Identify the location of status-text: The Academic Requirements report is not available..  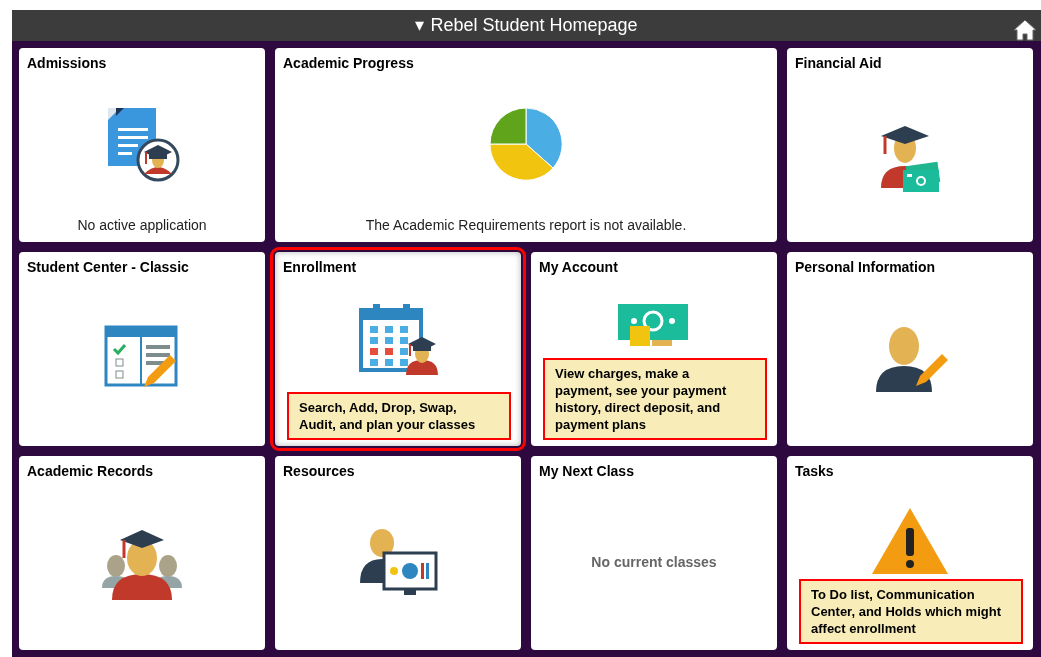
(526, 225).